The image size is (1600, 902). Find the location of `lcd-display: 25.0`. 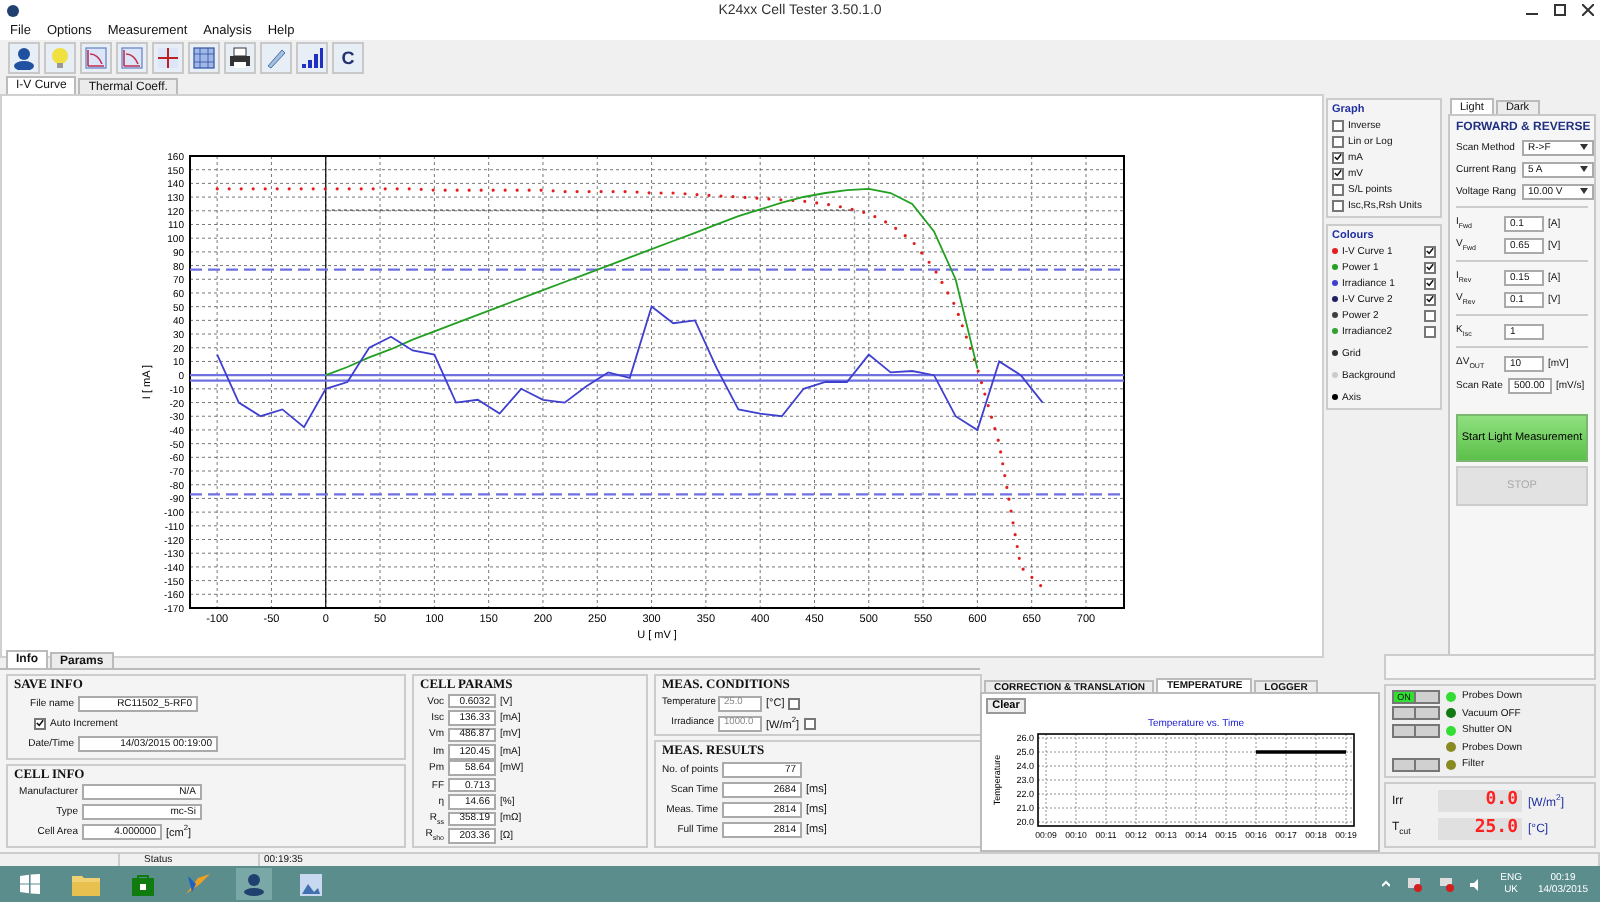

lcd-display: 25.0 is located at coordinates (1480, 829).